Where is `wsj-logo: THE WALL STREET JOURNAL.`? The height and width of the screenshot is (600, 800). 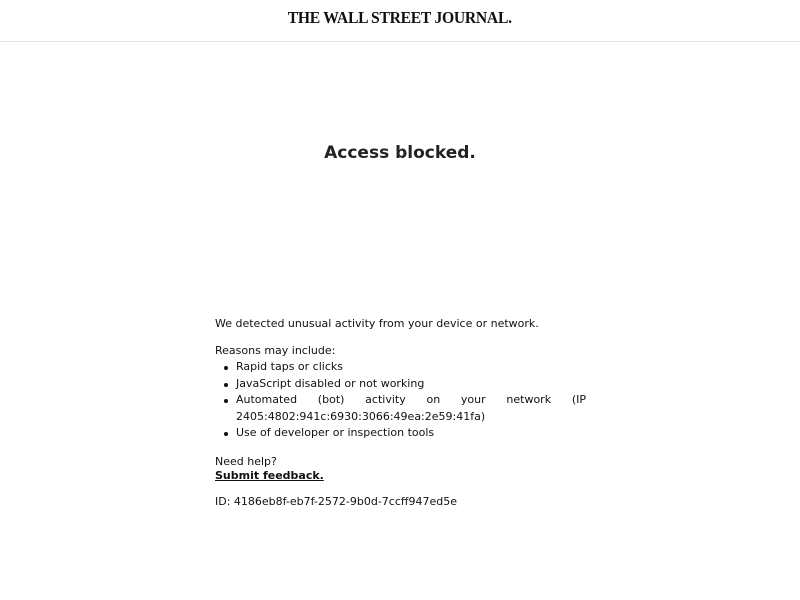
wsj-logo: THE WALL STREET JOURNAL. is located at coordinates (400, 18).